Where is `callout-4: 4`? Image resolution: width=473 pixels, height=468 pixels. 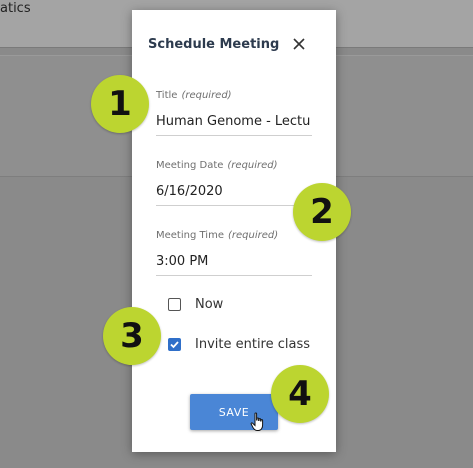
callout-4: 4 is located at coordinates (300, 394).